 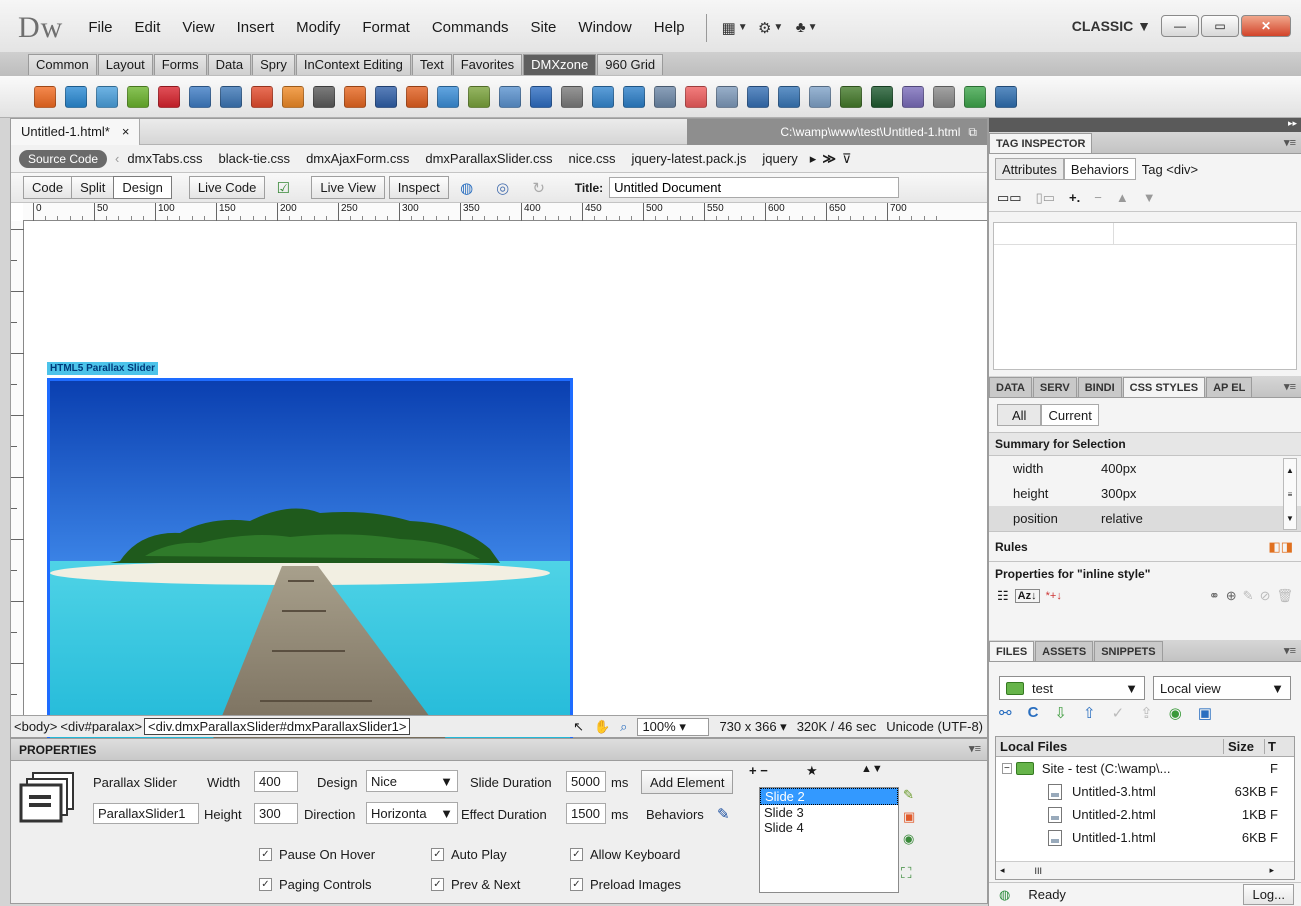 I want to click on scroll-right-icon: ▸, so click(x=813, y=159).